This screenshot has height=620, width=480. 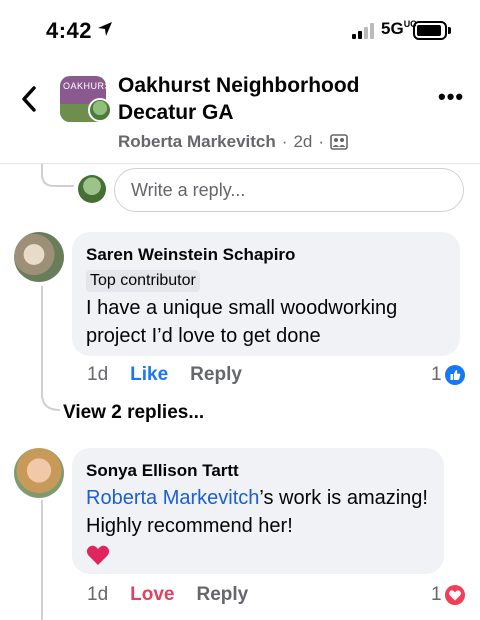 I want to click on like-reaction-icon, so click(x=454, y=375).